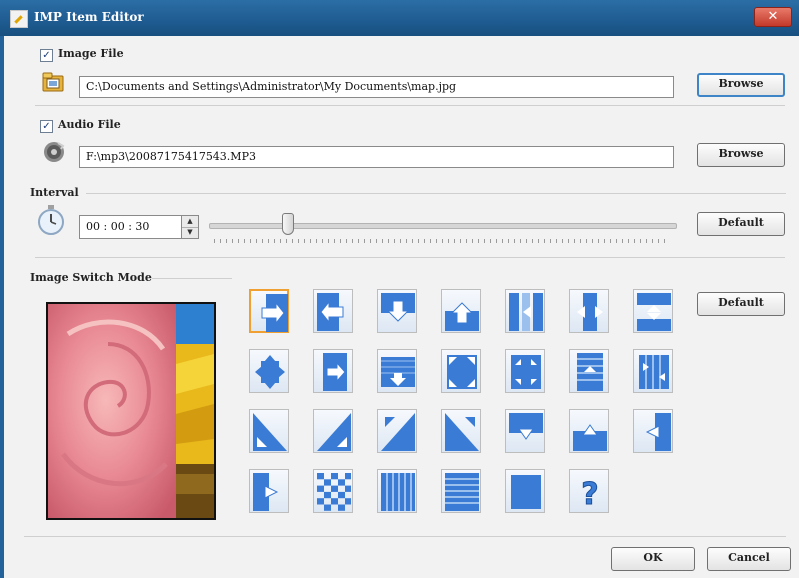  I want to click on expand-center-icon, so click(270, 372).